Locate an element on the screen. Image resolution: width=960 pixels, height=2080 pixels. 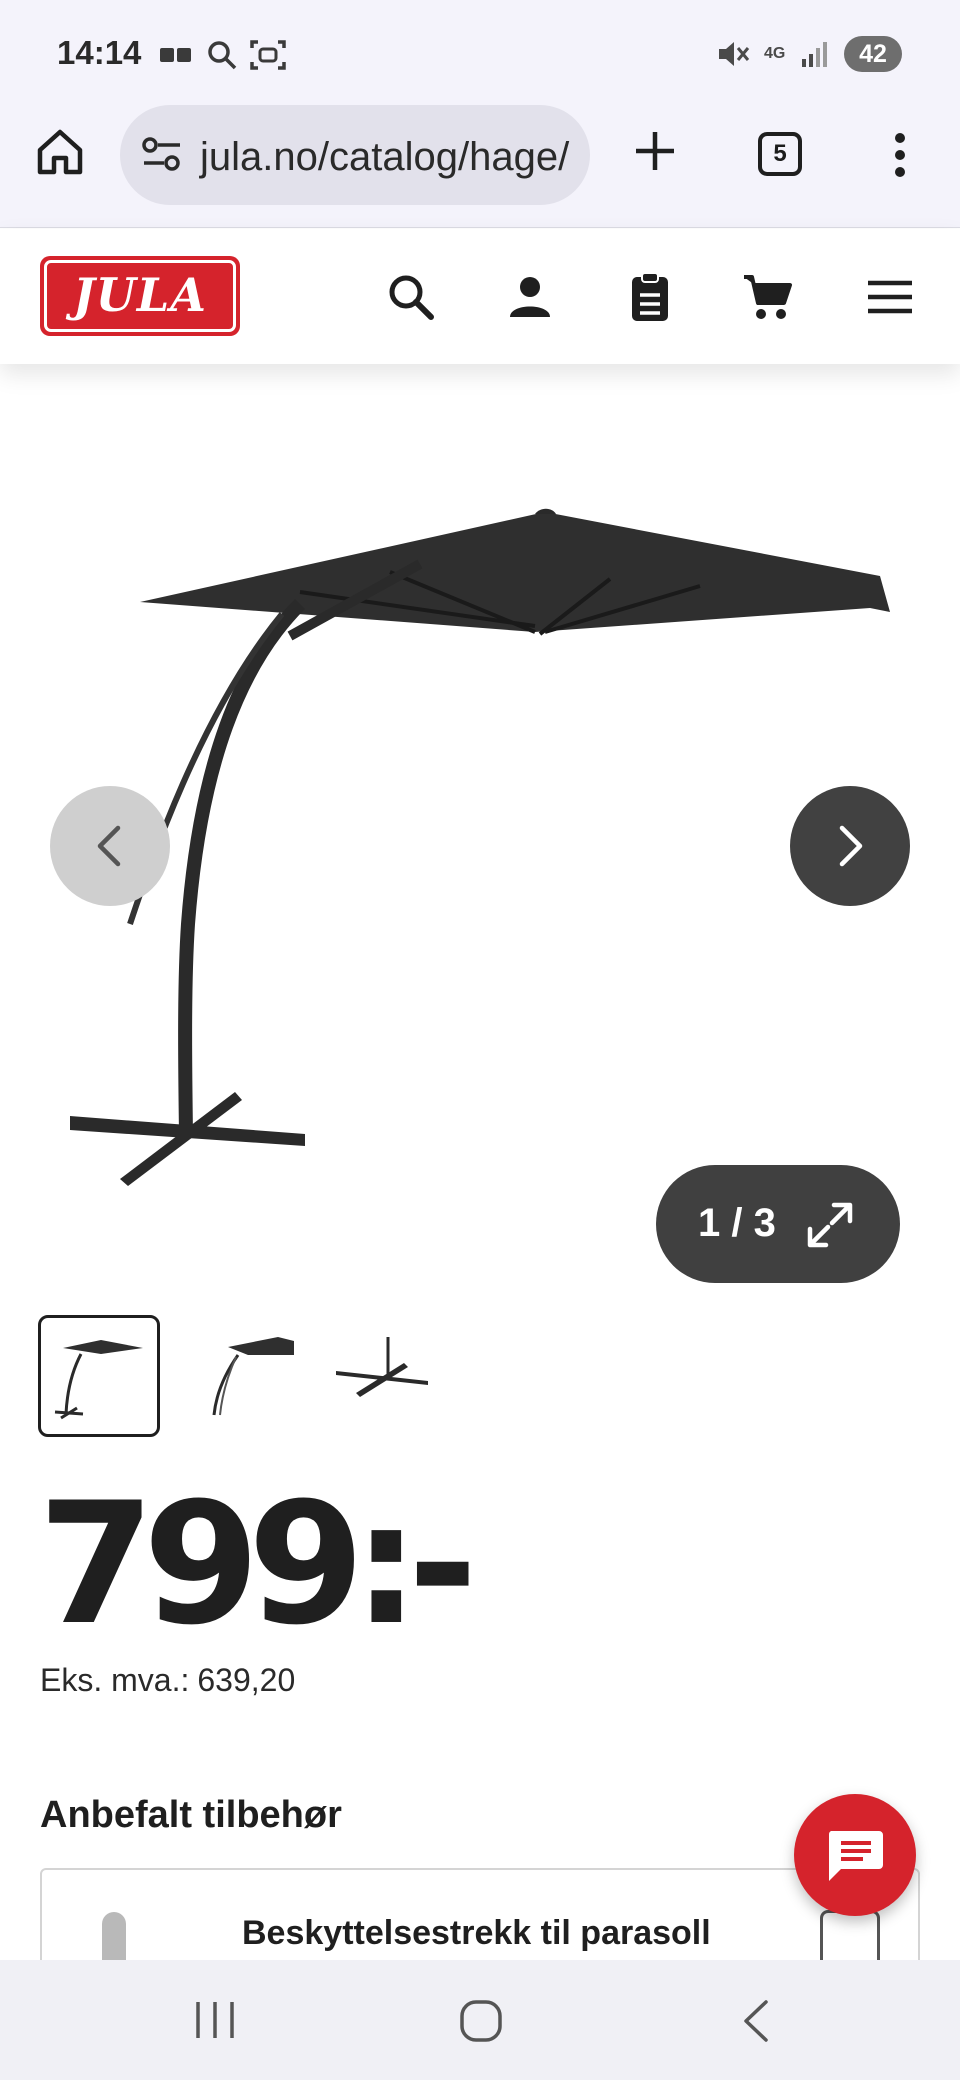
more-options-icon is located at coordinates (900, 155).